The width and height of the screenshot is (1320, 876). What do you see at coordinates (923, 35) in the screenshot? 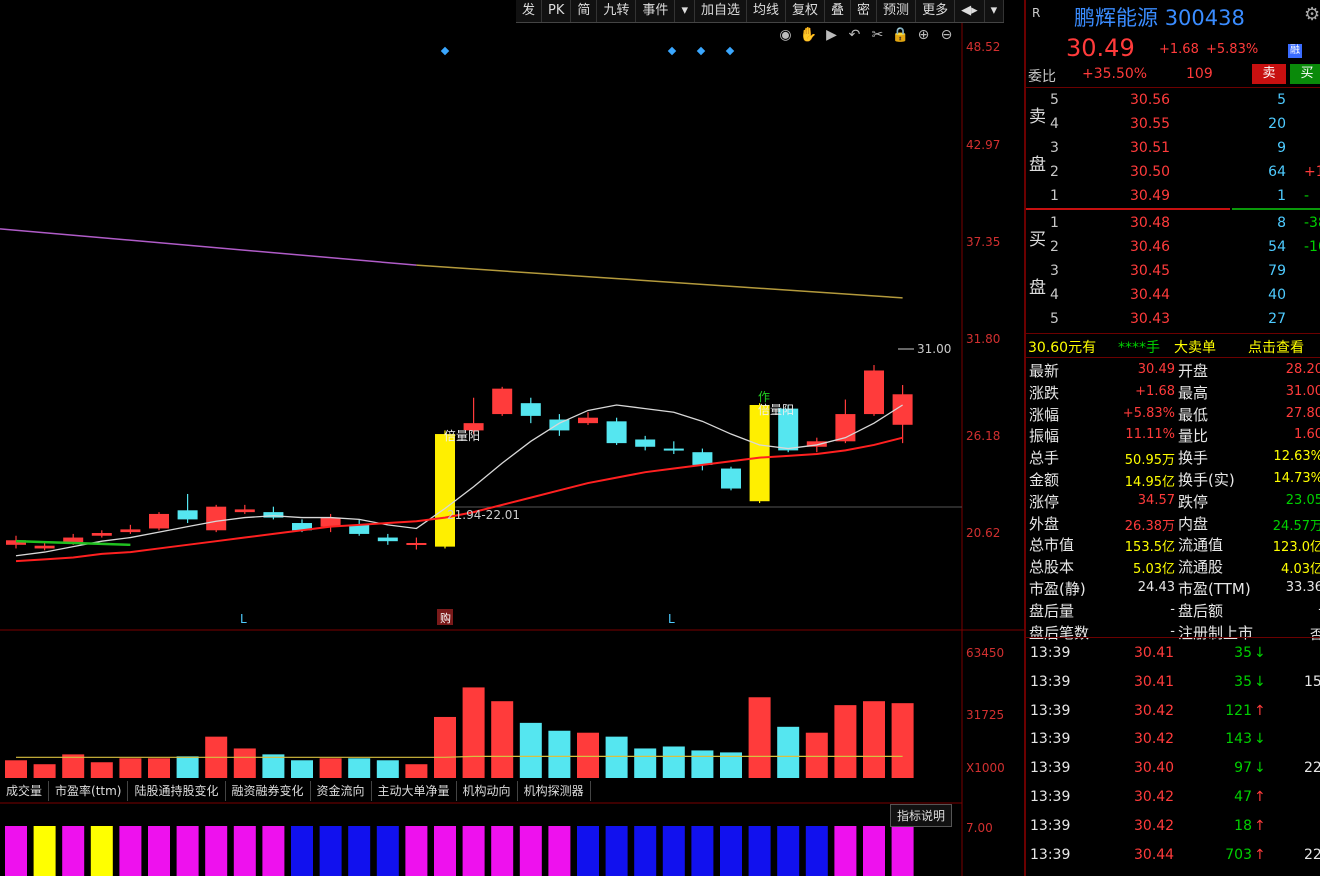
I see `zoom-in-icon: ⊕` at bounding box center [923, 35].